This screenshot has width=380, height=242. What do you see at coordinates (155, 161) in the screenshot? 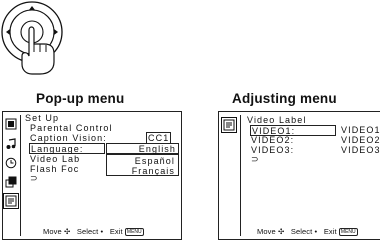
I see `language-option-espanol: Español` at bounding box center [155, 161].